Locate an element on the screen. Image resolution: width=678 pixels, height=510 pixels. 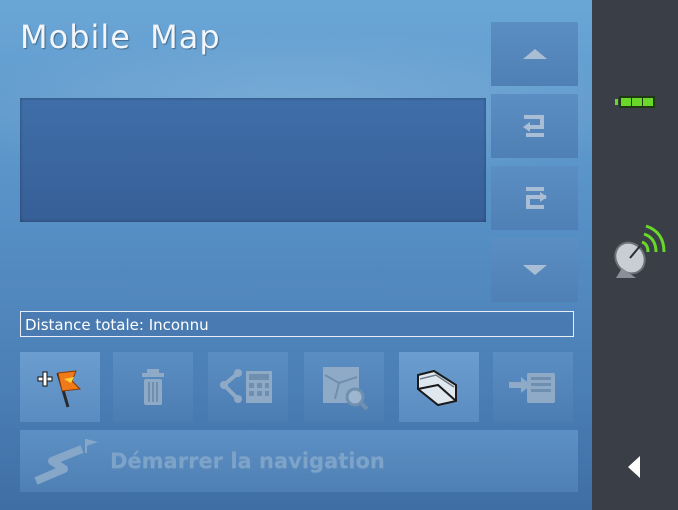
navigation-route-icon is located at coordinates (66, 462).